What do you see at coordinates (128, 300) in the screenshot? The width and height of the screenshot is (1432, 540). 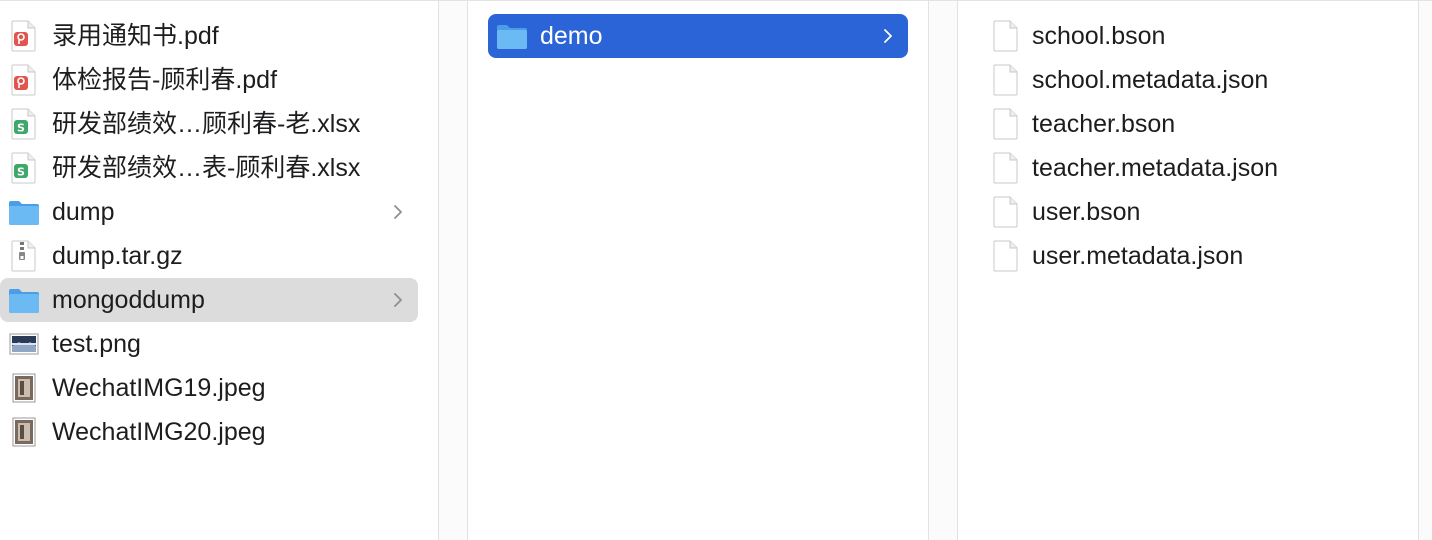 I see `file-name: mongoddump` at bounding box center [128, 300].